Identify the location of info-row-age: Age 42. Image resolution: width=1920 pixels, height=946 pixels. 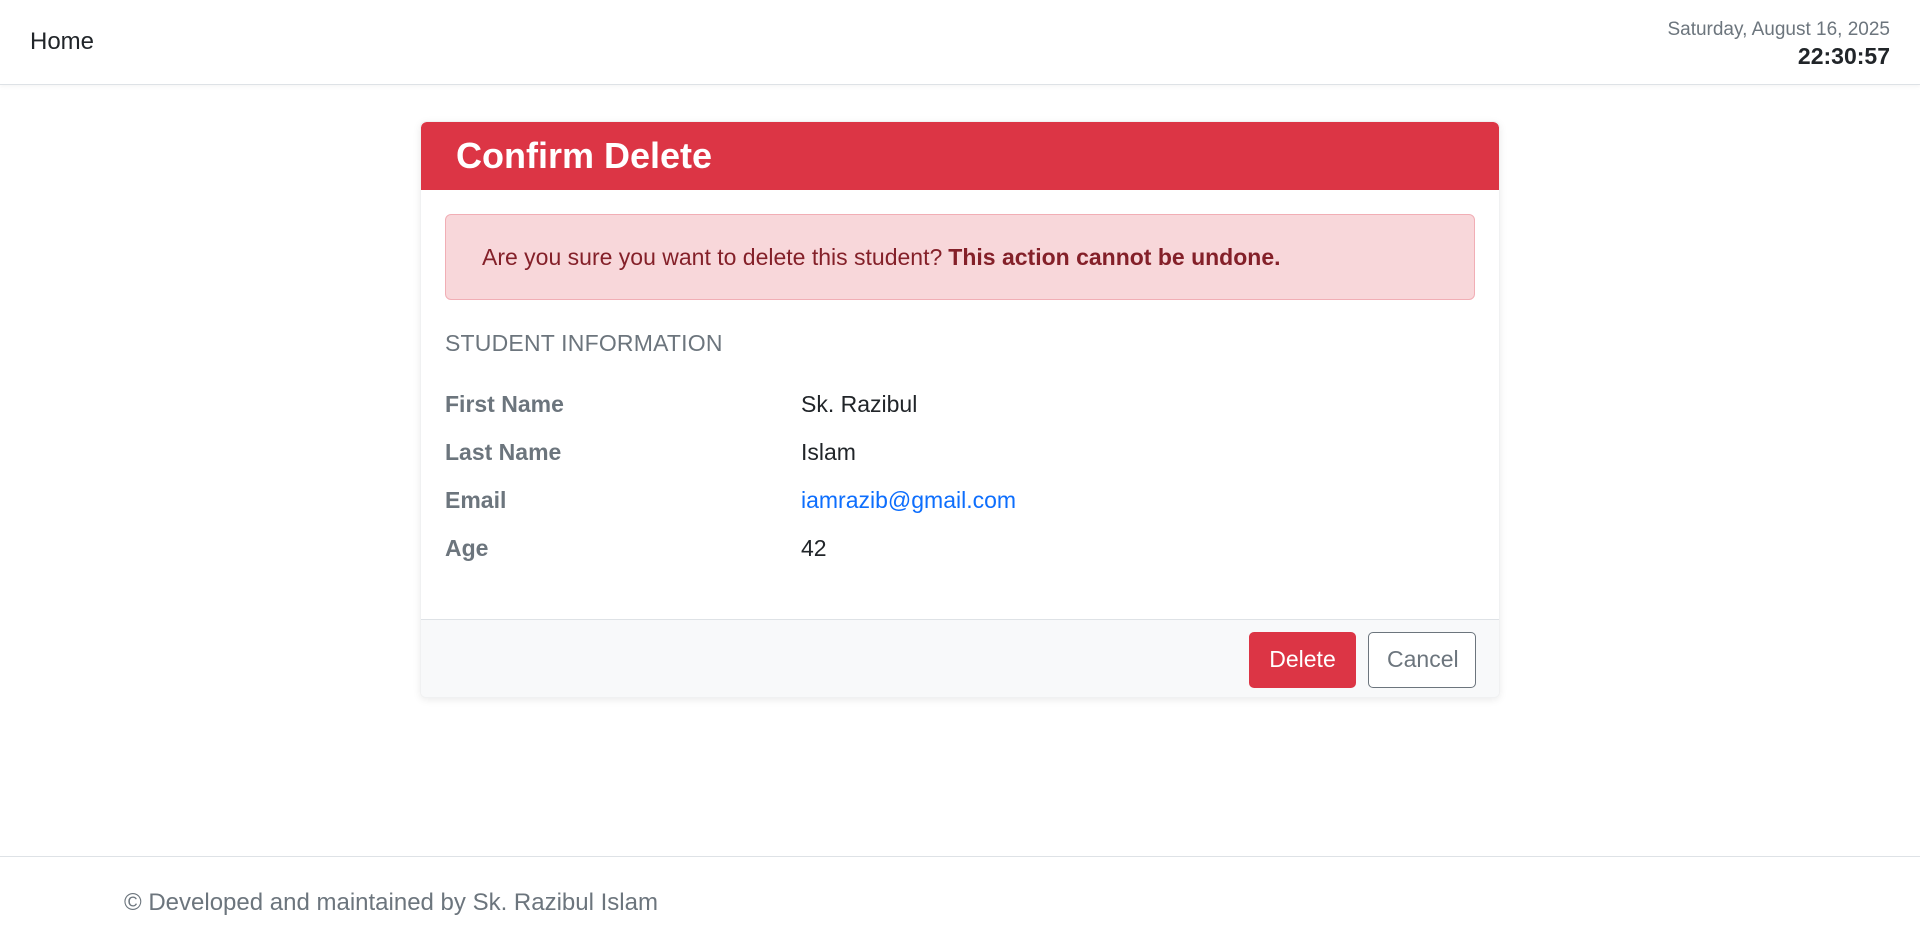
(960, 548).